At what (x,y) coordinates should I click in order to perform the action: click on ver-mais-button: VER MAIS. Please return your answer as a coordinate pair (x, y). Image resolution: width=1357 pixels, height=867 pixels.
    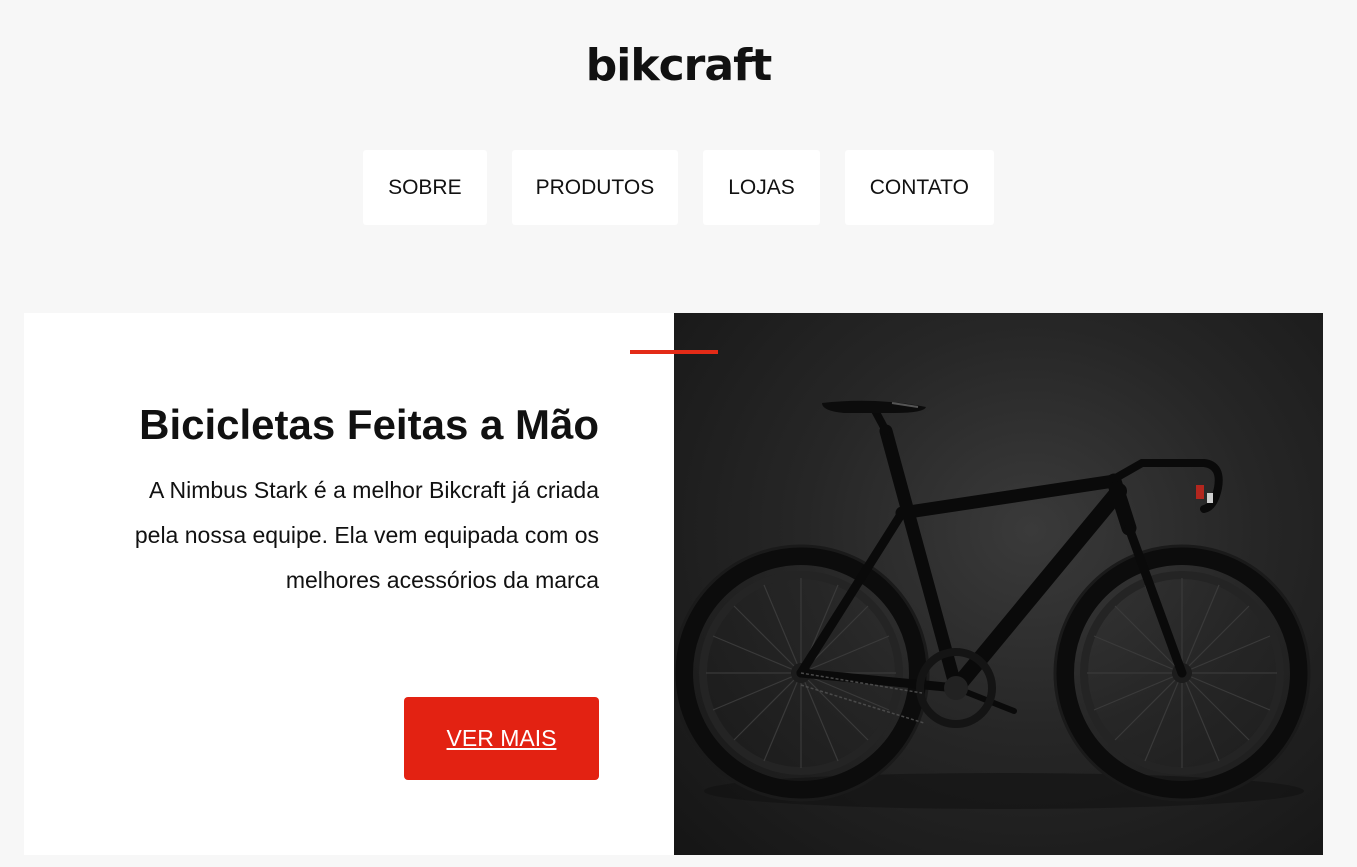
    Looking at the image, I should click on (501, 738).